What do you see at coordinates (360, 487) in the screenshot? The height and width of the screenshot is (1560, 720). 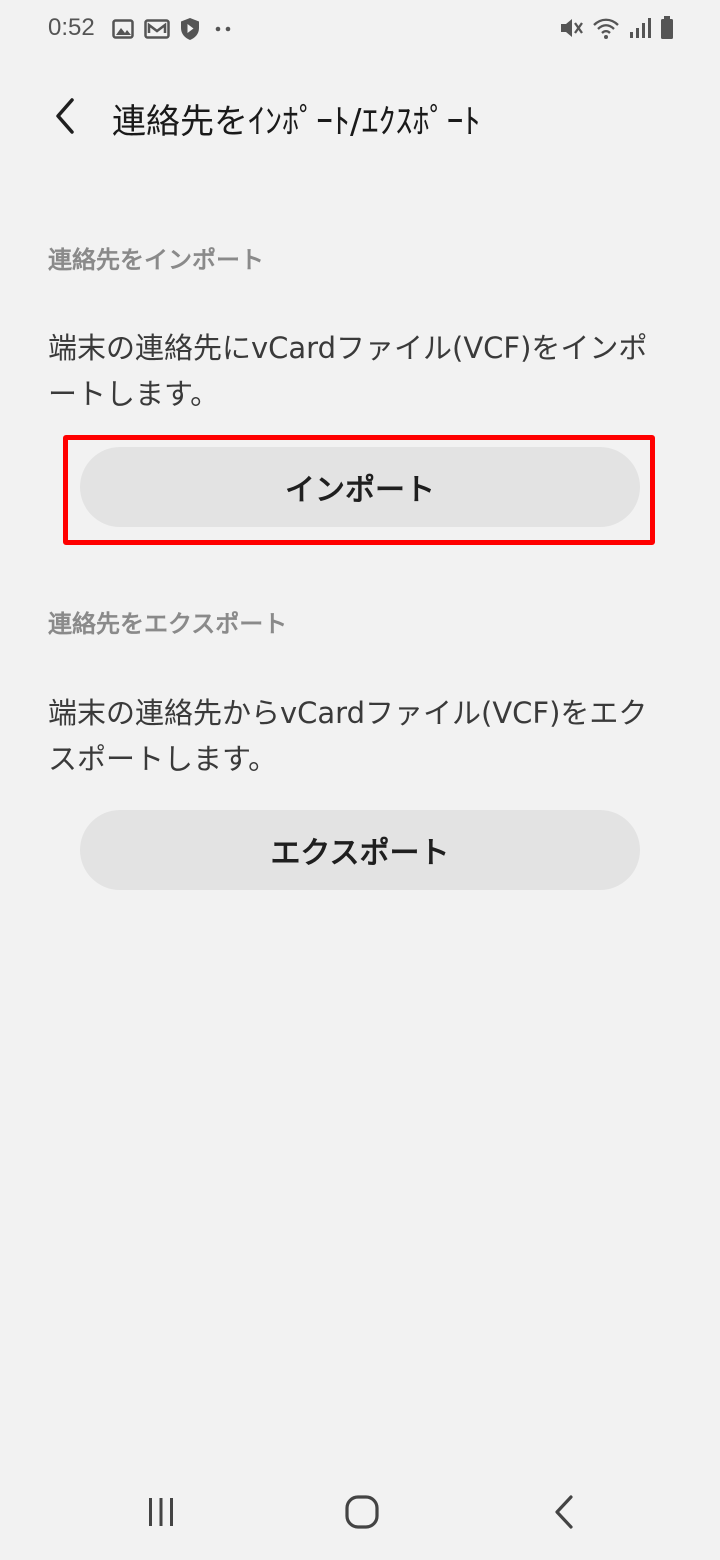 I see `import-button: インポート` at bounding box center [360, 487].